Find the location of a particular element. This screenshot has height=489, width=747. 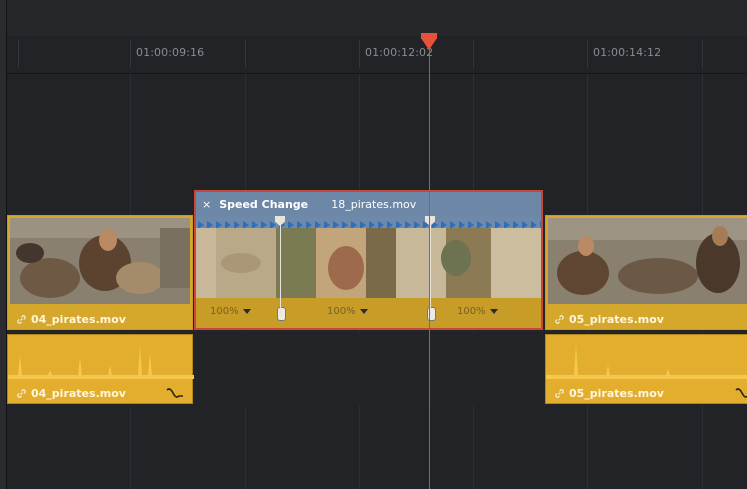

timeline-toolbar is located at coordinates (377, 18).